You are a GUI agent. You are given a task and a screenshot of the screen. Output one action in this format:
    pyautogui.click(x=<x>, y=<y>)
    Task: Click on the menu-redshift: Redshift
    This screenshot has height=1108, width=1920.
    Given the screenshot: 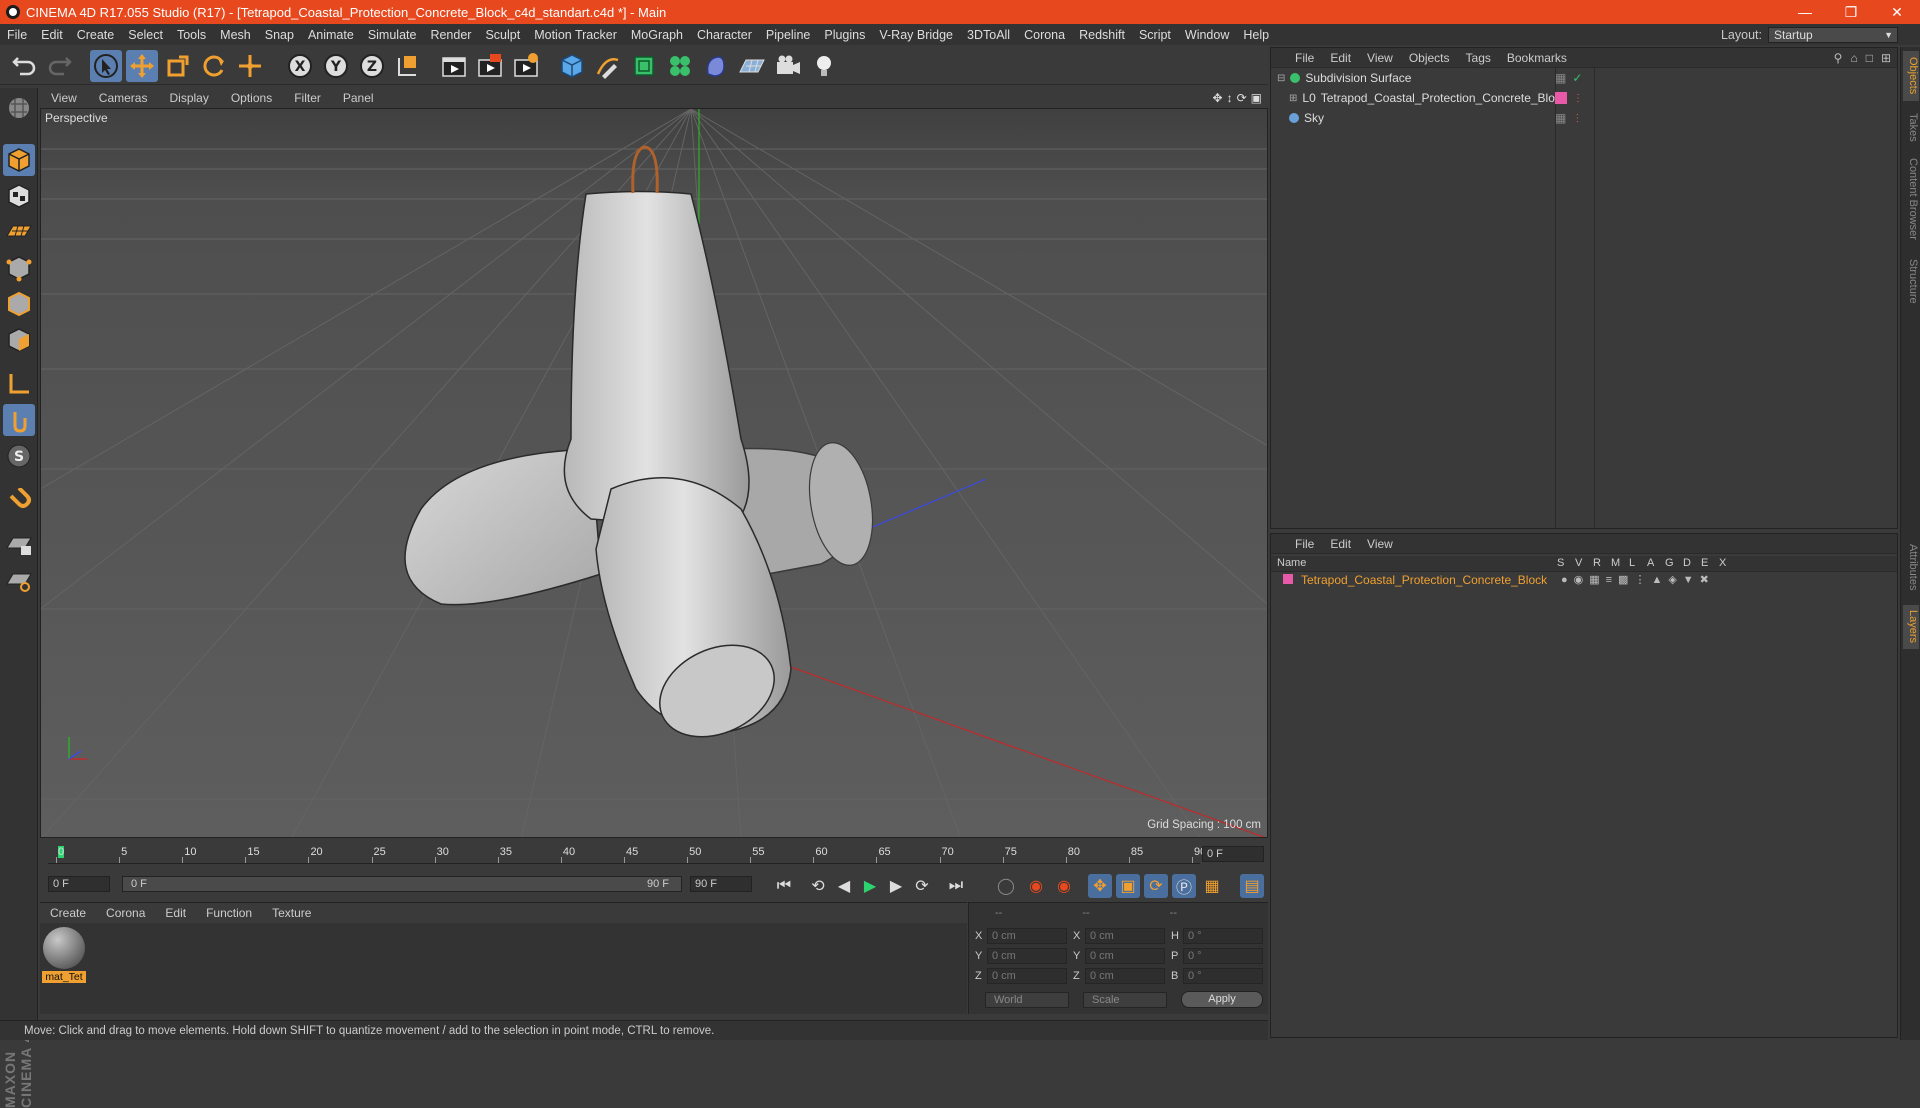 What is the action you would take?
    pyautogui.click(x=1102, y=35)
    